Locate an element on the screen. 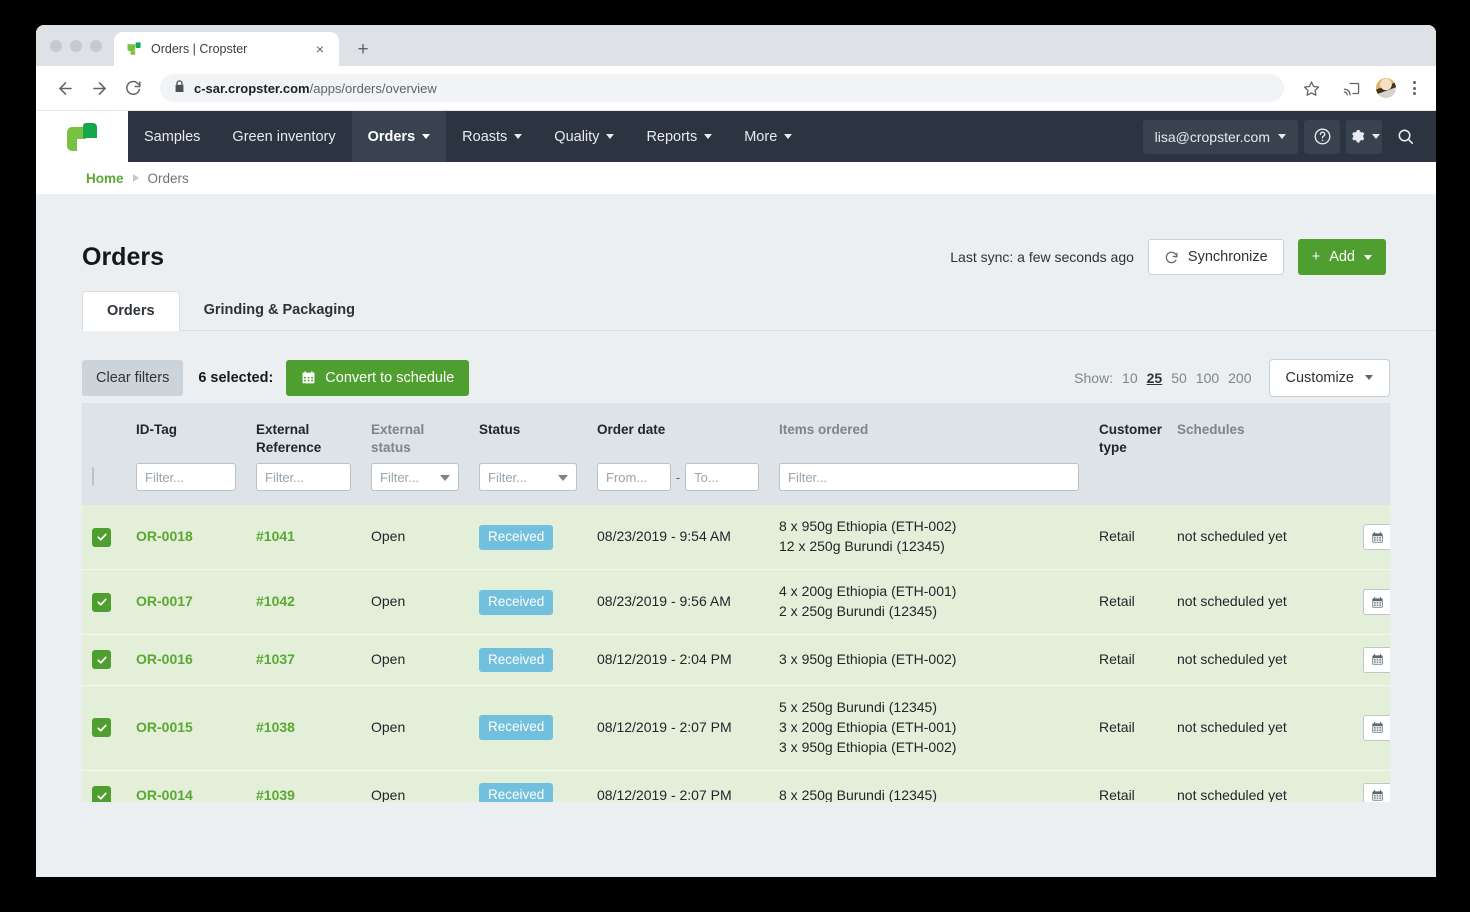 The height and width of the screenshot is (912, 1470). cell-external-reference: #1038 is located at coordinates (303, 728).